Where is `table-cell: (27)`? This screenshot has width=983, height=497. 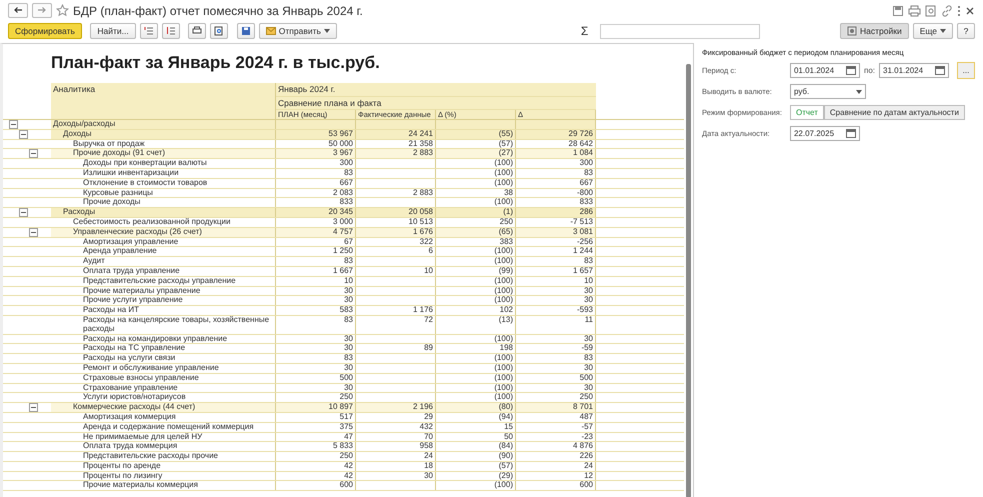
table-cell: (27) is located at coordinates (476, 153).